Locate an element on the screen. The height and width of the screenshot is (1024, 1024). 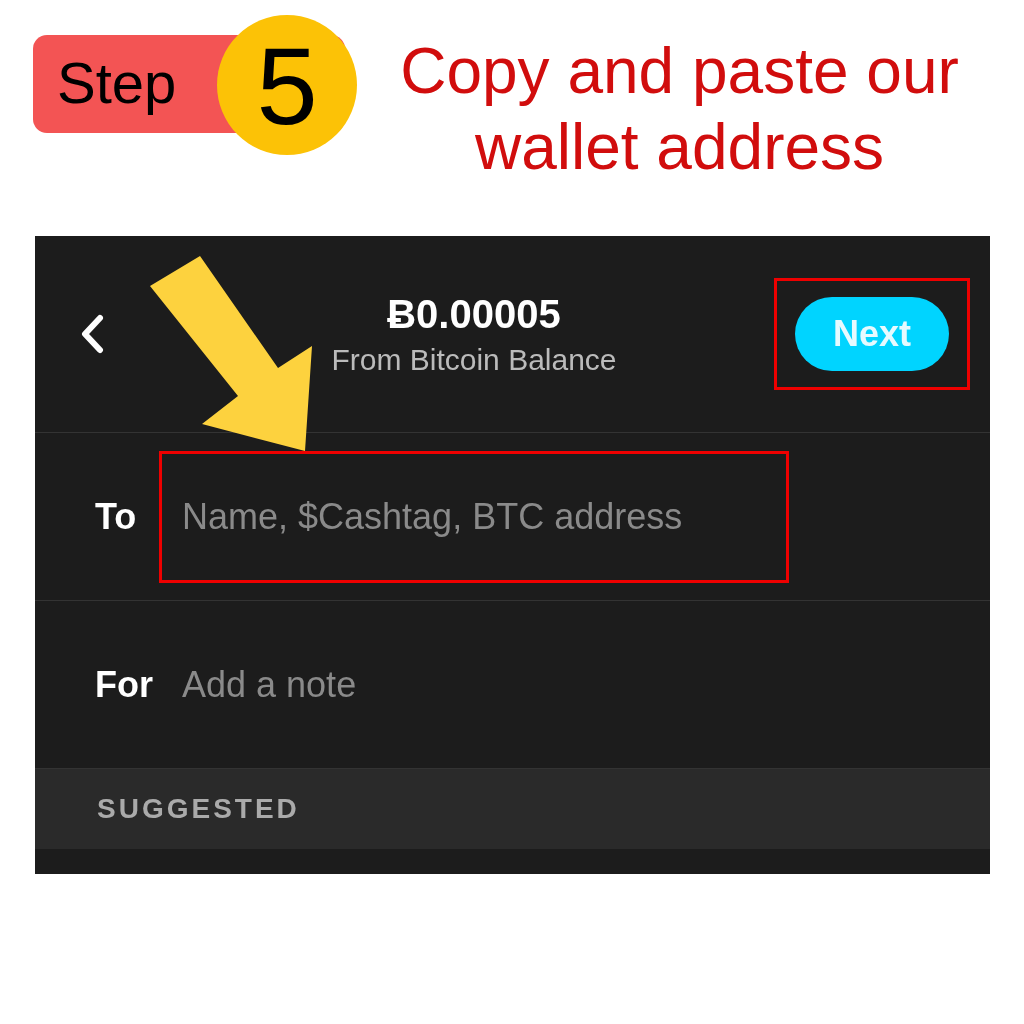
input-field: Add a note is located at coordinates (474, 684).